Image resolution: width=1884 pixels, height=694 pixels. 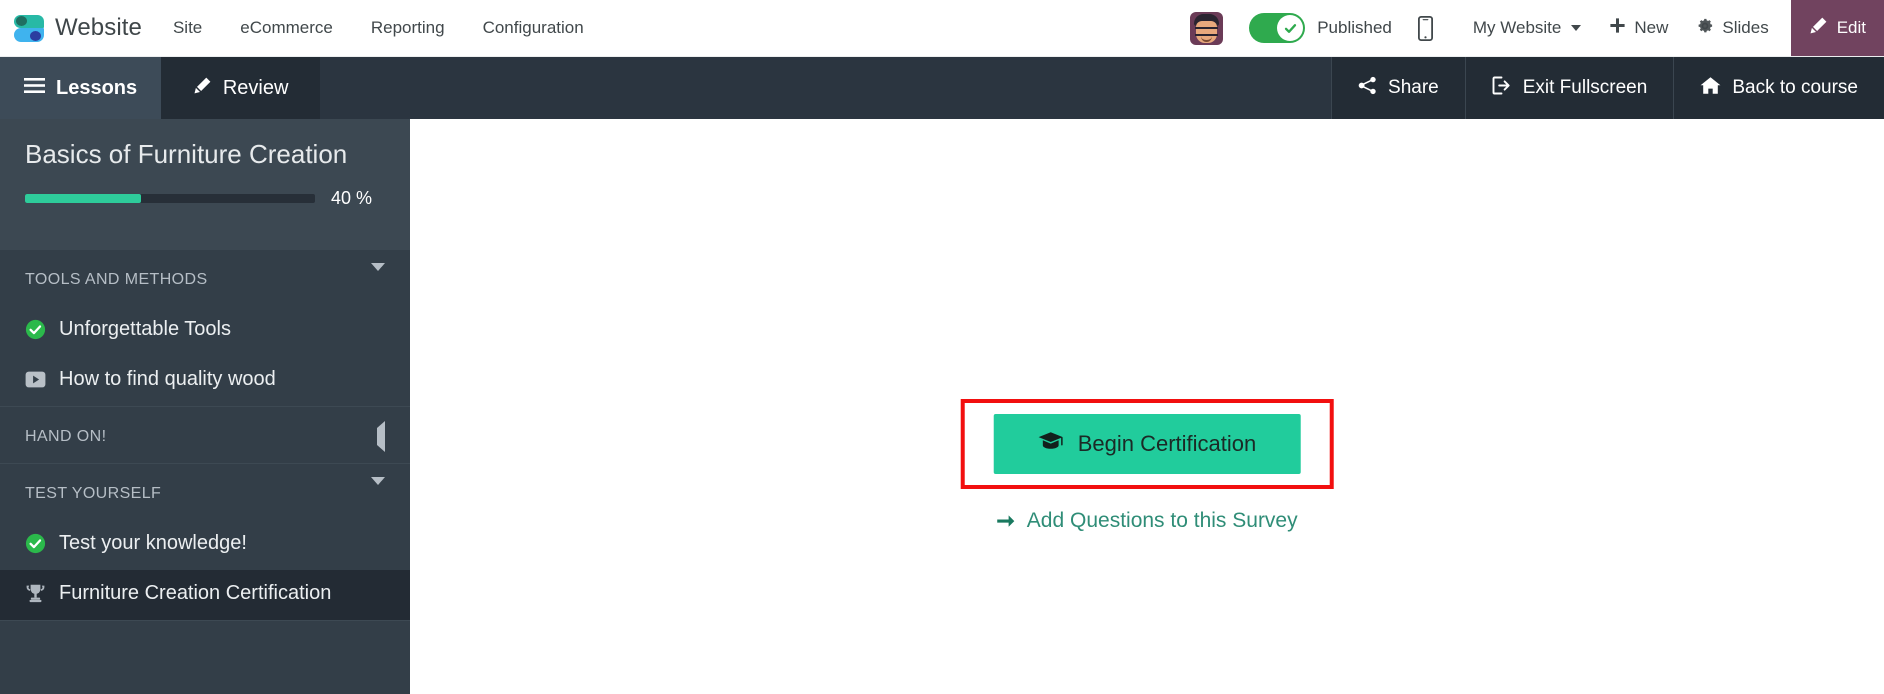 What do you see at coordinates (1502, 88) in the screenshot?
I see `exit-icon` at bounding box center [1502, 88].